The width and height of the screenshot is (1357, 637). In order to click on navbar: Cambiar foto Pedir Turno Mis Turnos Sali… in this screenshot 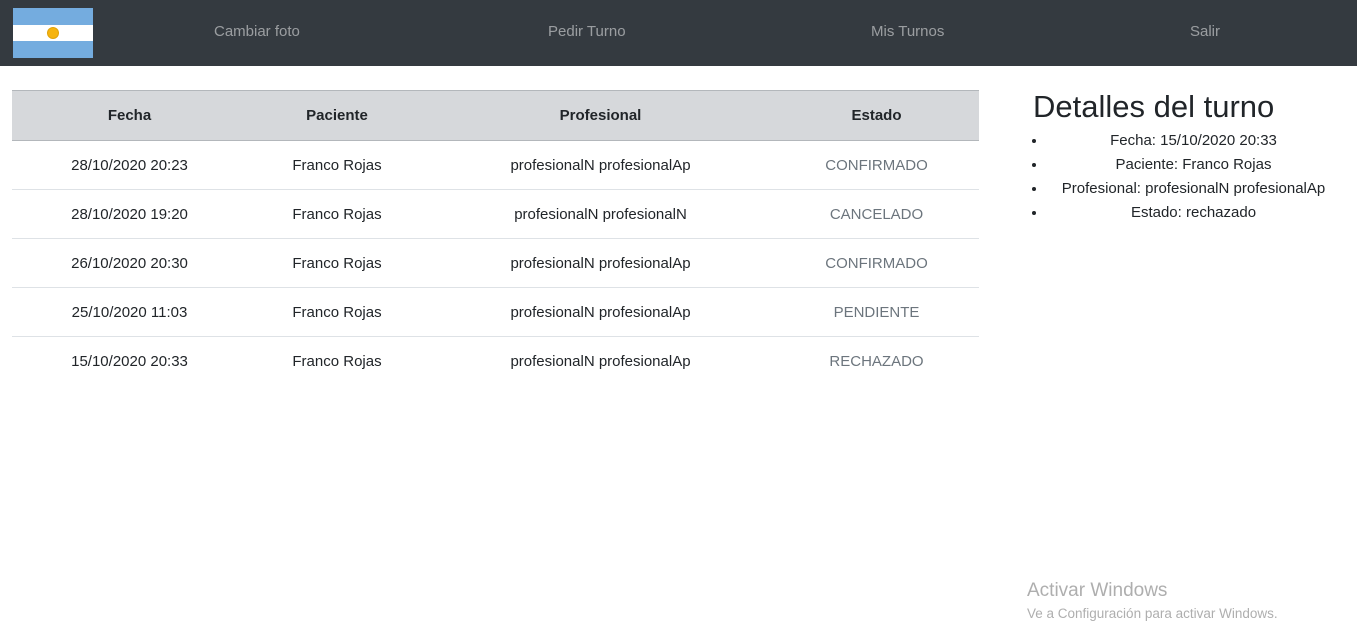, I will do `click(678, 33)`.